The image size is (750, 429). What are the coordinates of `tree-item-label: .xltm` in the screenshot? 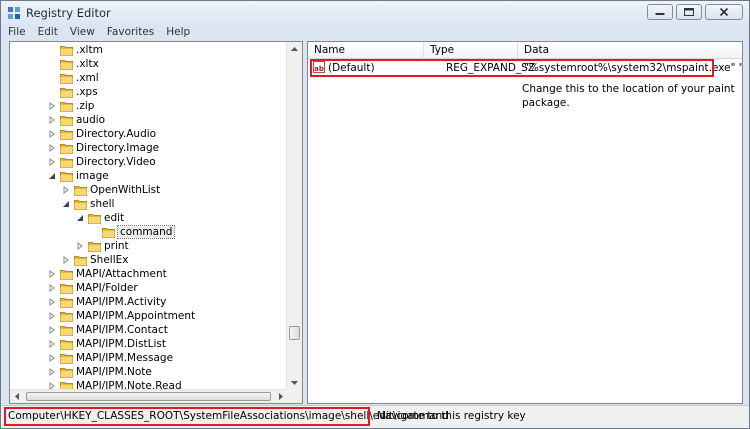 It's located at (89, 50).